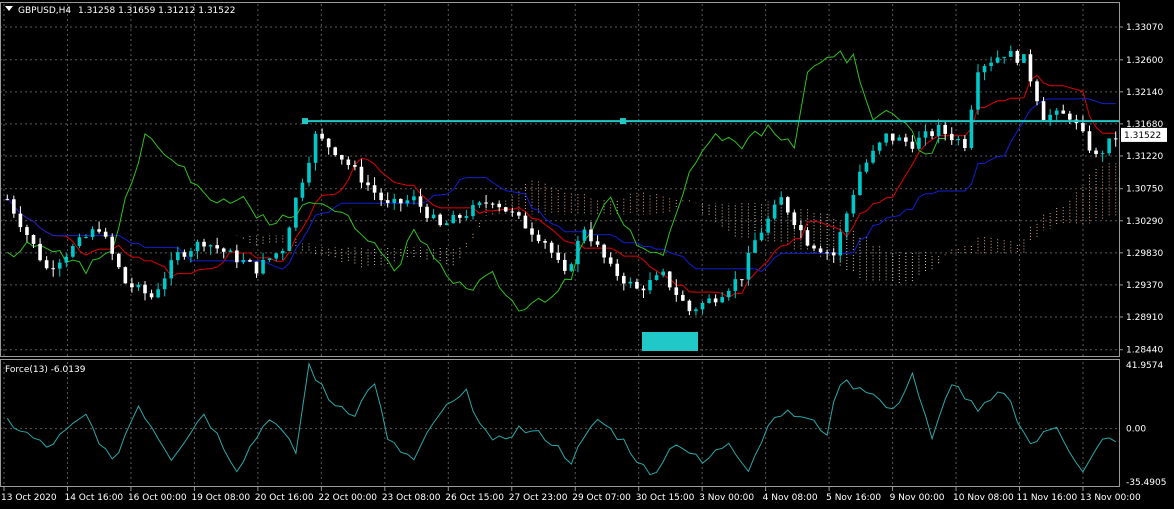  Describe the element at coordinates (45, 370) in the screenshot. I see `force-indicator-label: Force(13) -6.0139` at that location.